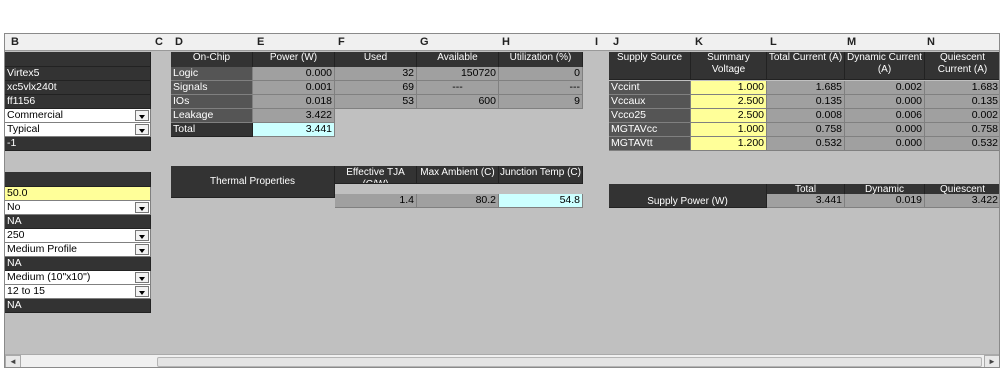 The width and height of the screenshot is (1002, 372). Describe the element at coordinates (851, 42) in the screenshot. I see `column-header-m: M` at that location.